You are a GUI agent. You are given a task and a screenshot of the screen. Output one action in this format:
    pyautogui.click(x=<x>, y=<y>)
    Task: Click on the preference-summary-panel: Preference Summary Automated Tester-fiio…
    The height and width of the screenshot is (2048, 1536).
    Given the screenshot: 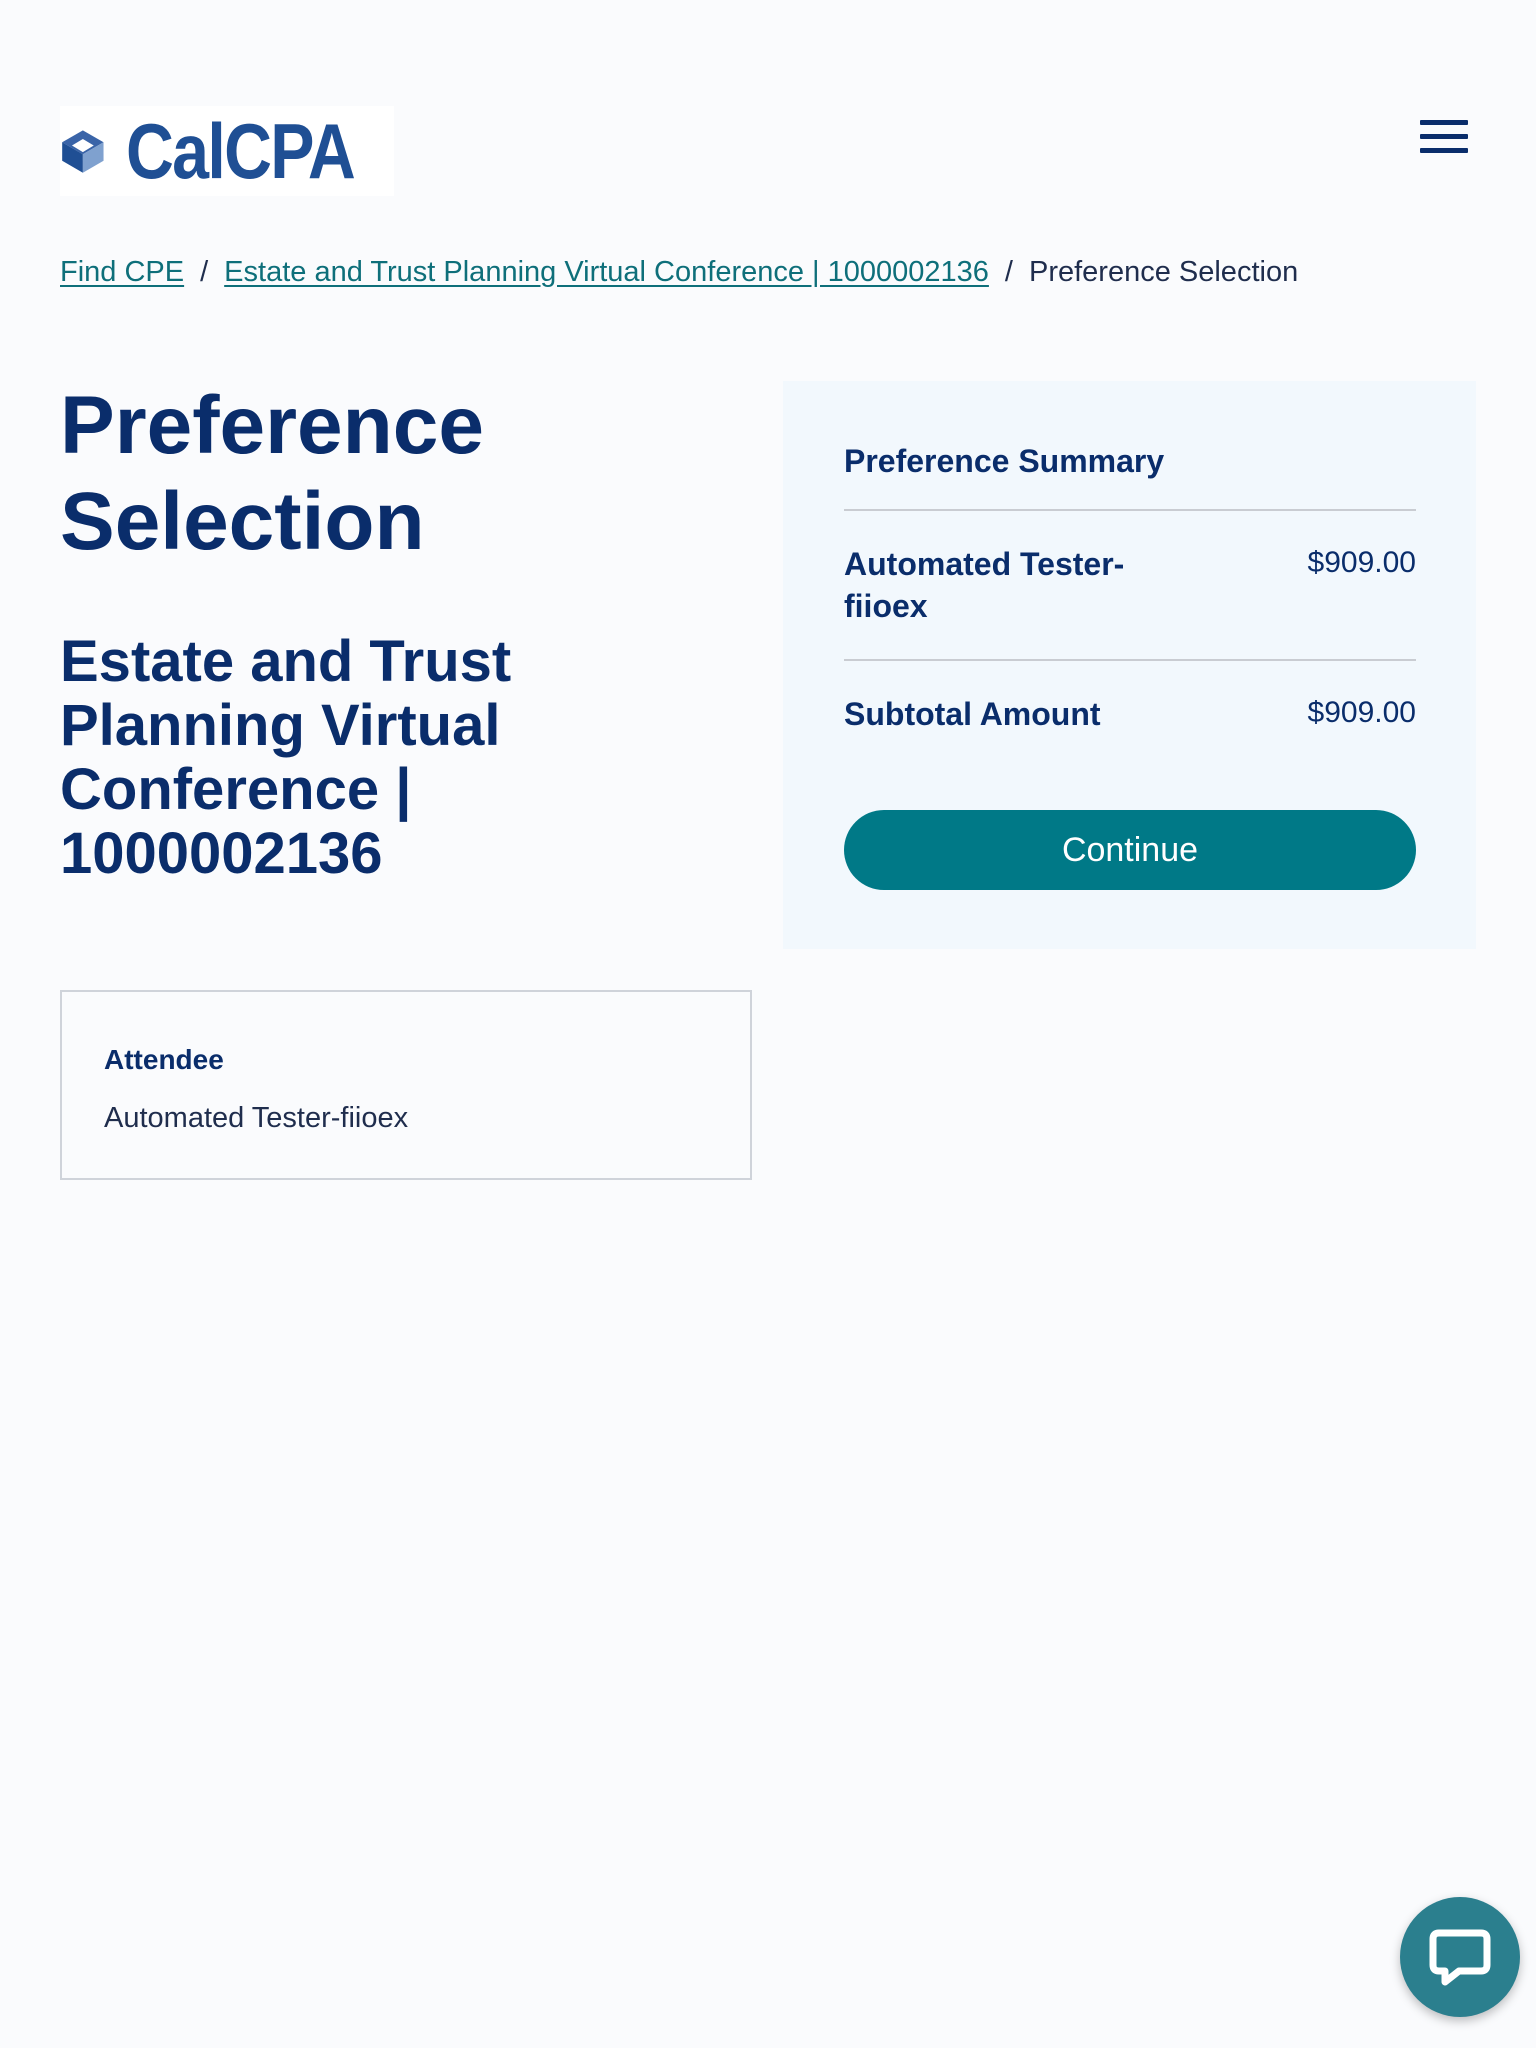 What is the action you would take?
    pyautogui.click(x=1129, y=665)
    